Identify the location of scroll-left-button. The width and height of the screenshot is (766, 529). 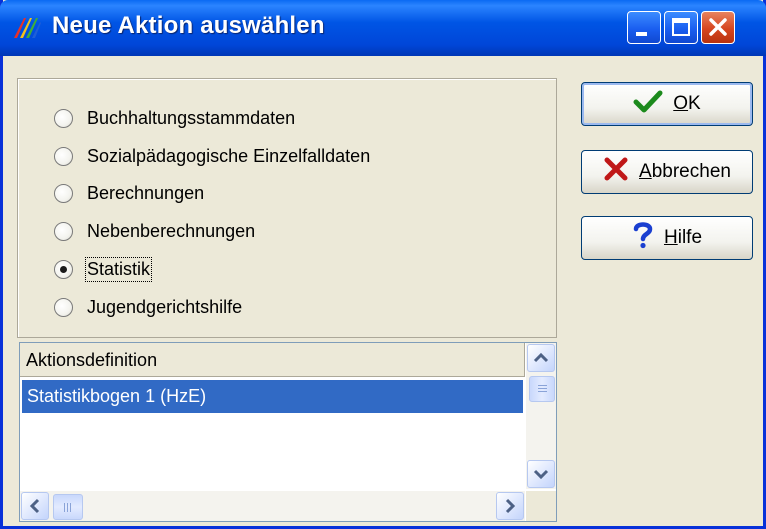
(35, 506).